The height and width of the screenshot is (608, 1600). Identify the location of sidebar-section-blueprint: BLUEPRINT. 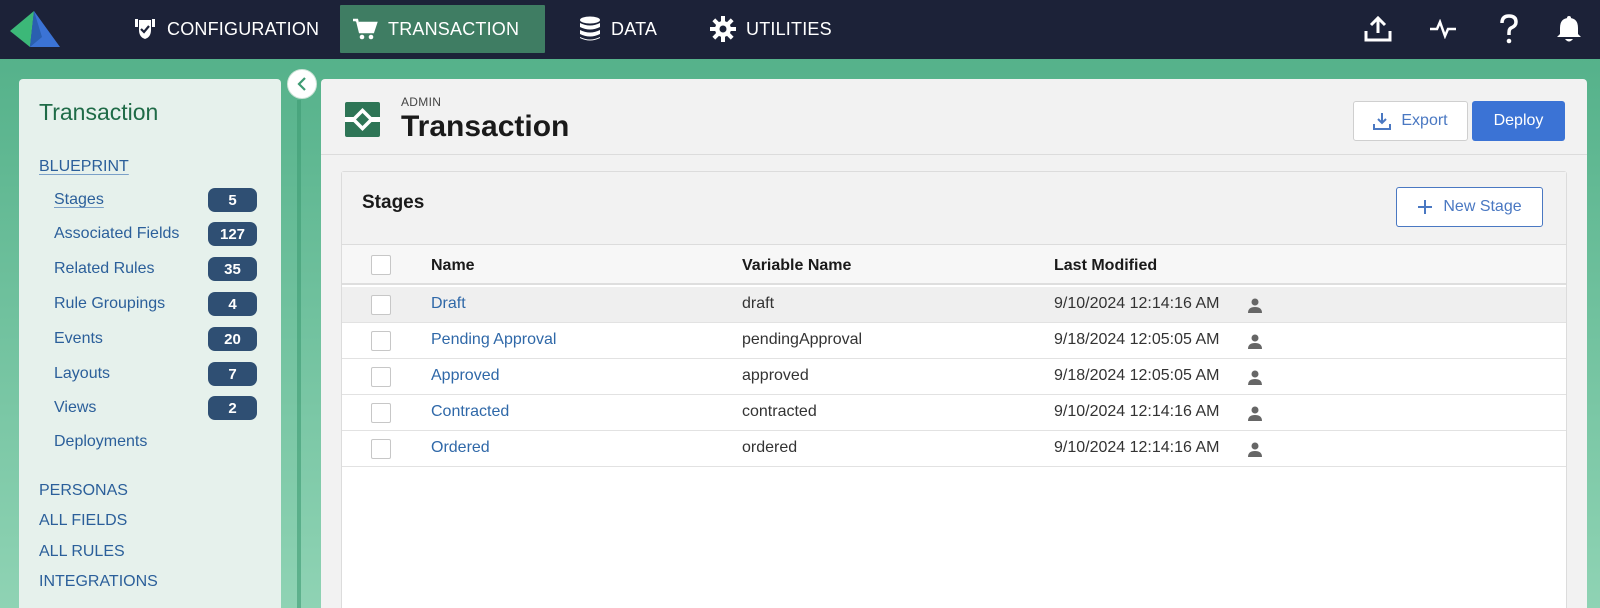
(84, 167).